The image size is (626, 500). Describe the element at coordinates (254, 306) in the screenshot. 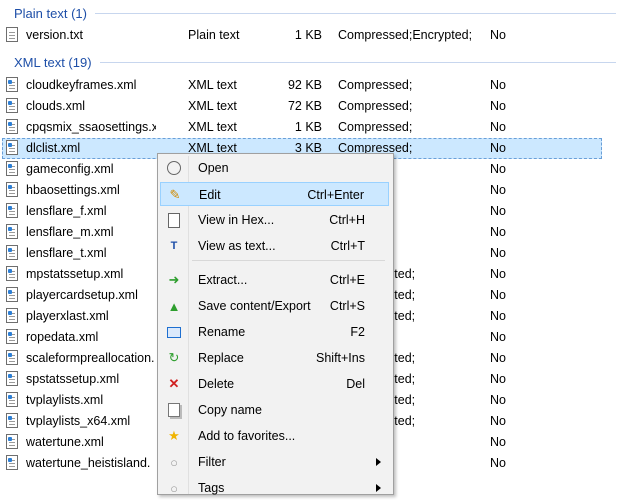

I see `menu-item-label: Save content/Export` at that location.